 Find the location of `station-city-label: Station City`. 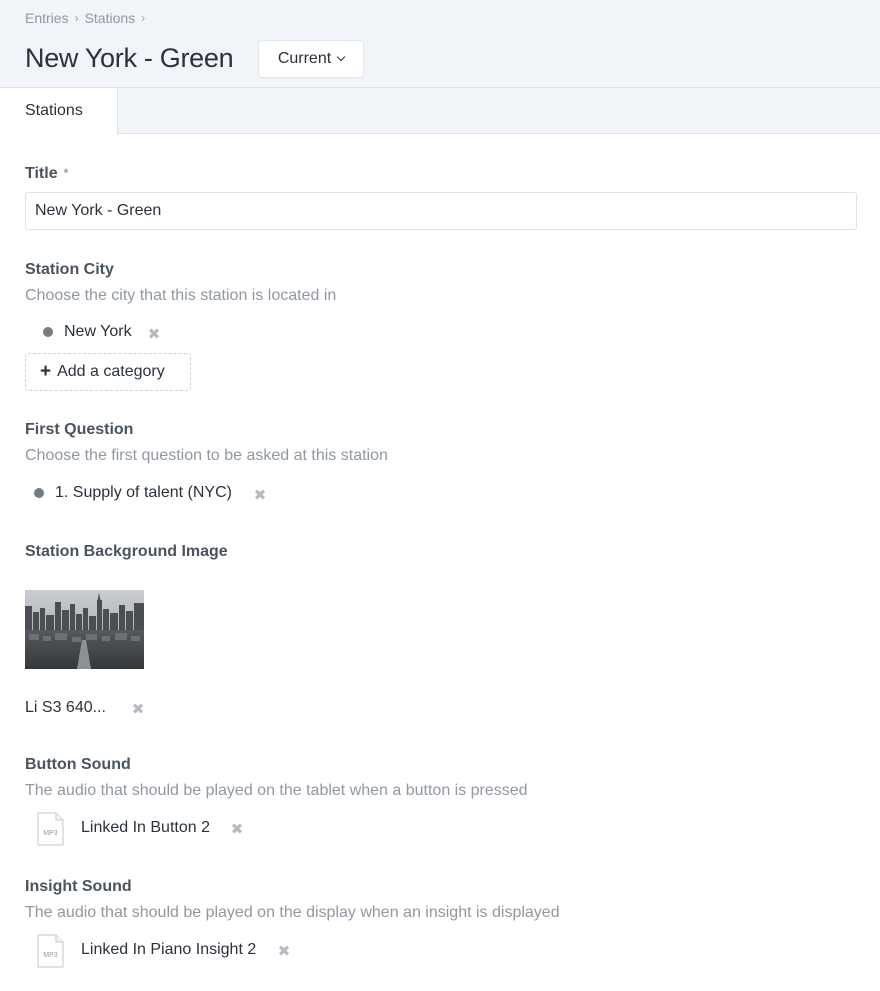

station-city-label: Station City is located at coordinates (69, 269).